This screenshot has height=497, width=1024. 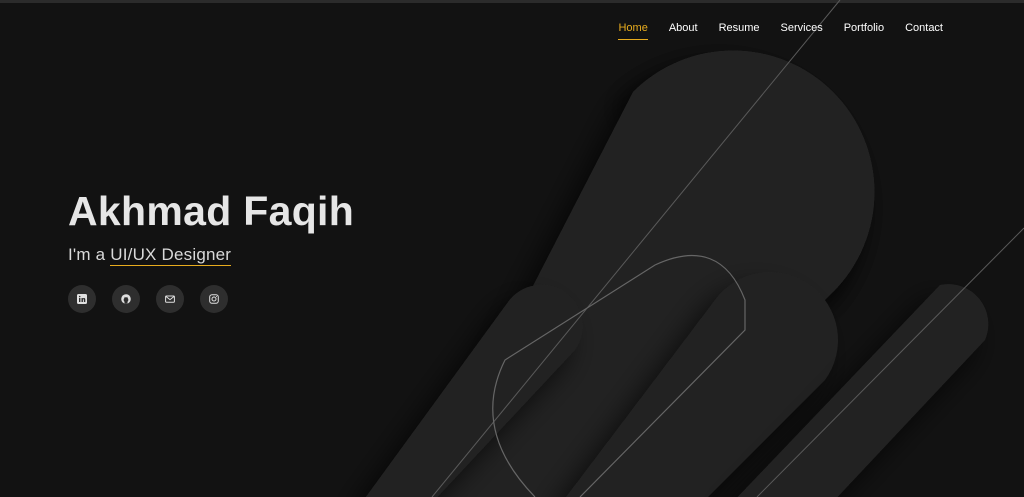 I want to click on nav-contact: Contact, so click(x=924, y=31).